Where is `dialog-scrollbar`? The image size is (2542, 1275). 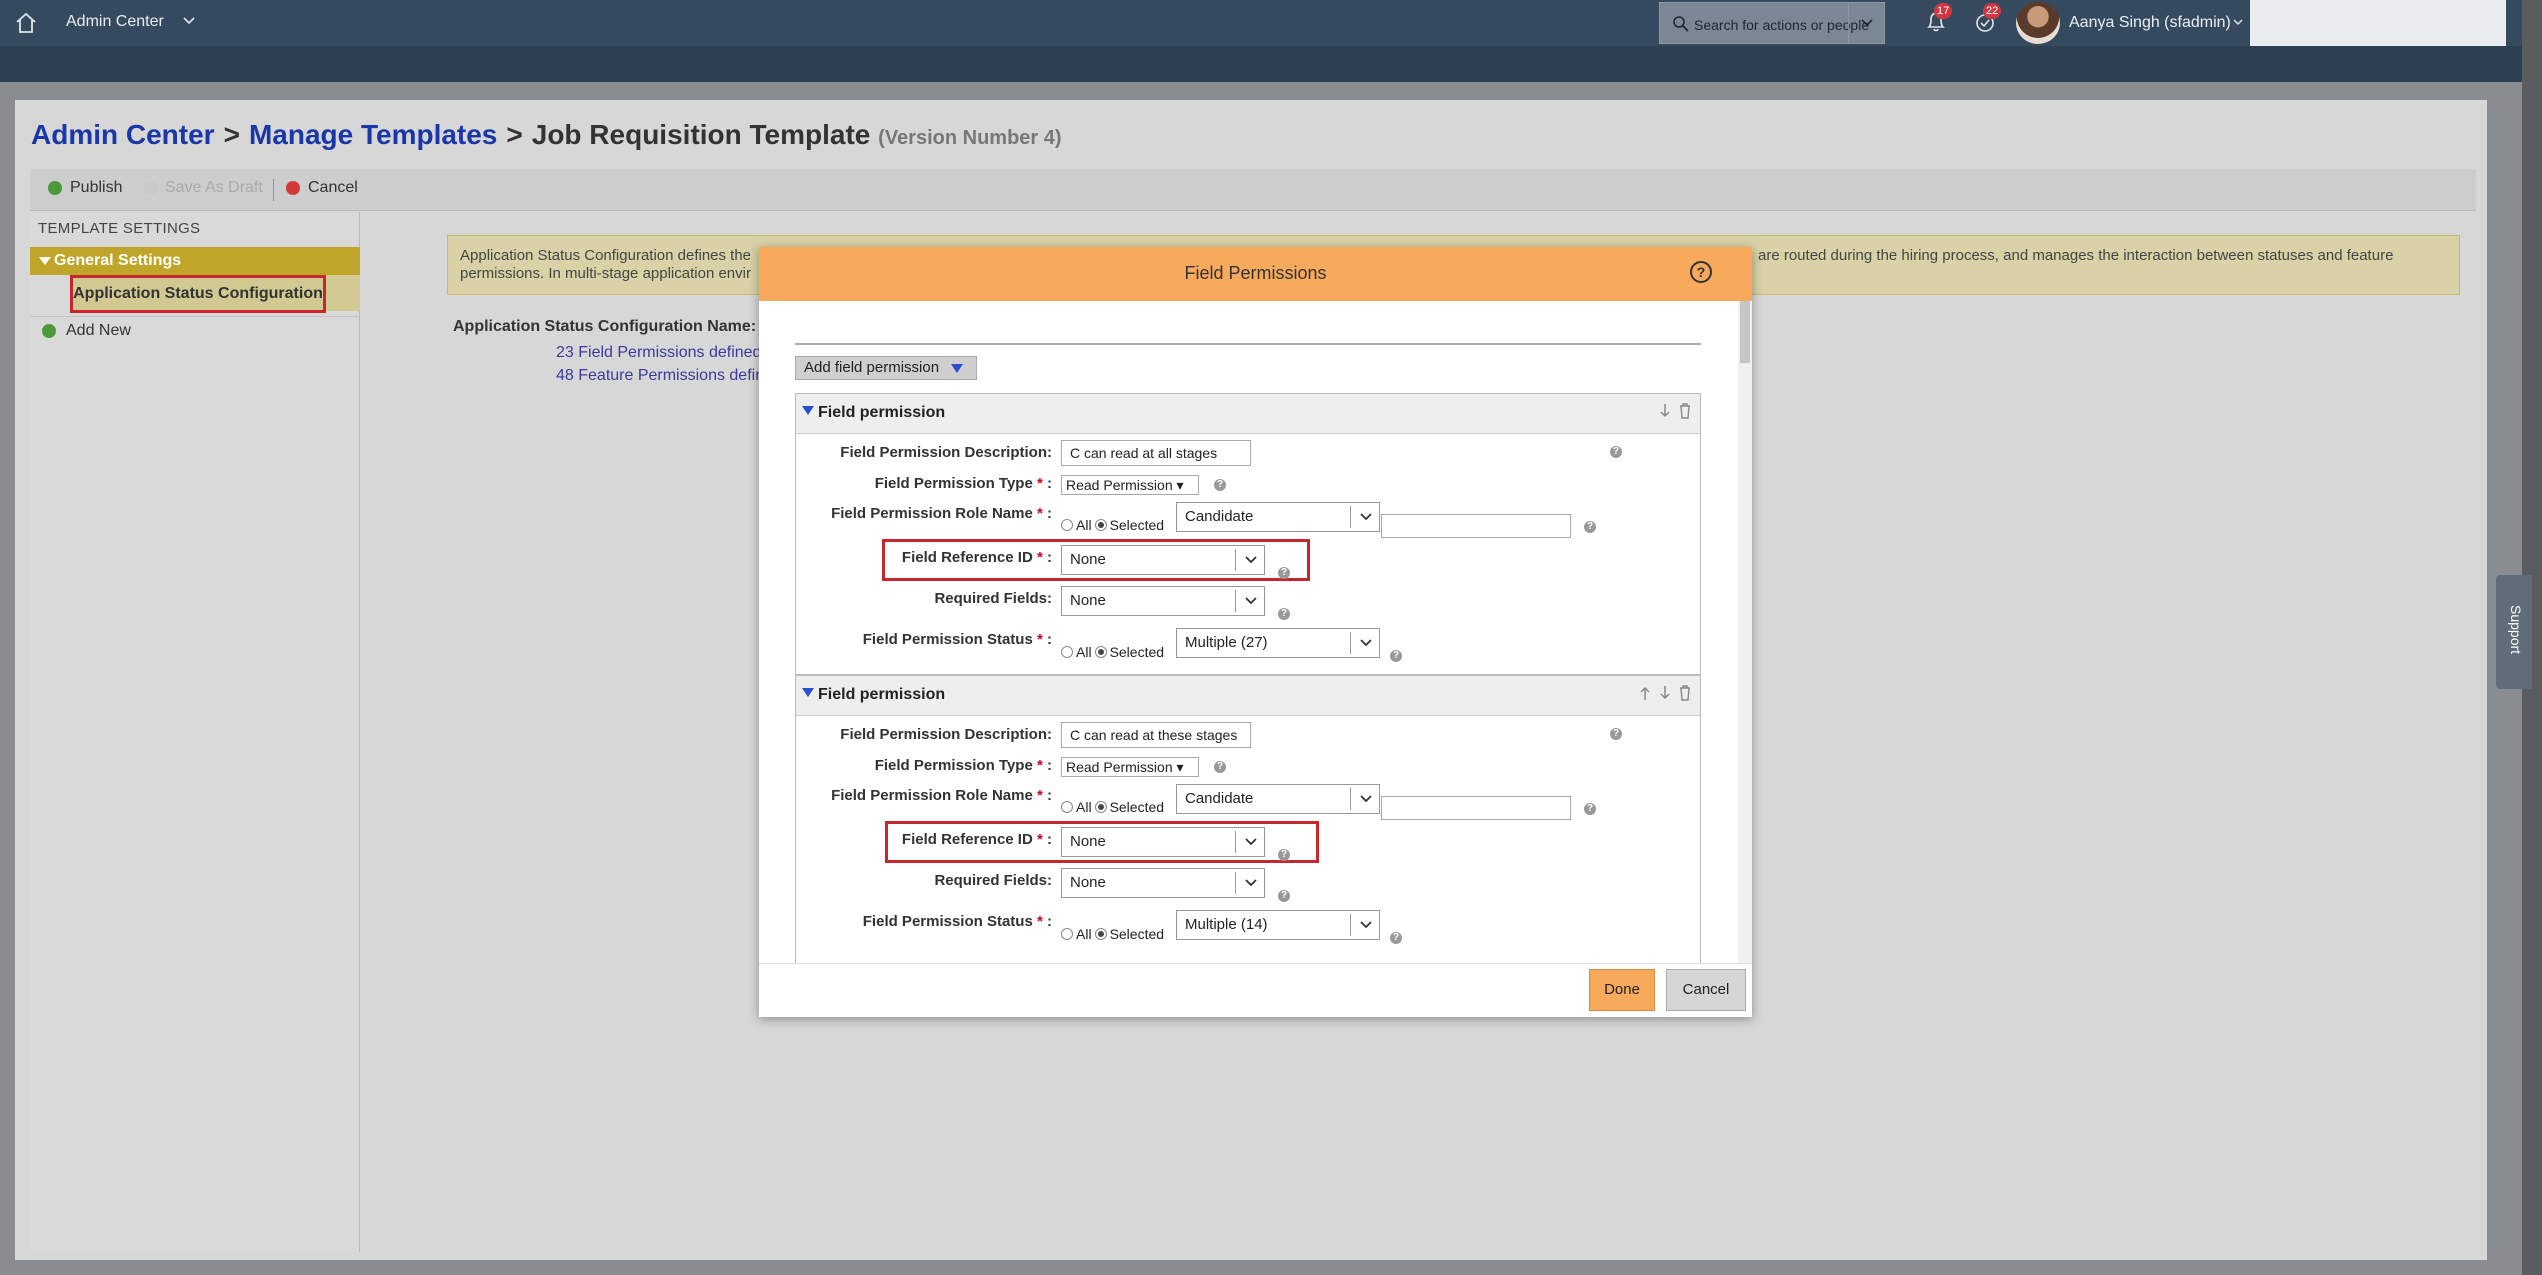 dialog-scrollbar is located at coordinates (1745, 632).